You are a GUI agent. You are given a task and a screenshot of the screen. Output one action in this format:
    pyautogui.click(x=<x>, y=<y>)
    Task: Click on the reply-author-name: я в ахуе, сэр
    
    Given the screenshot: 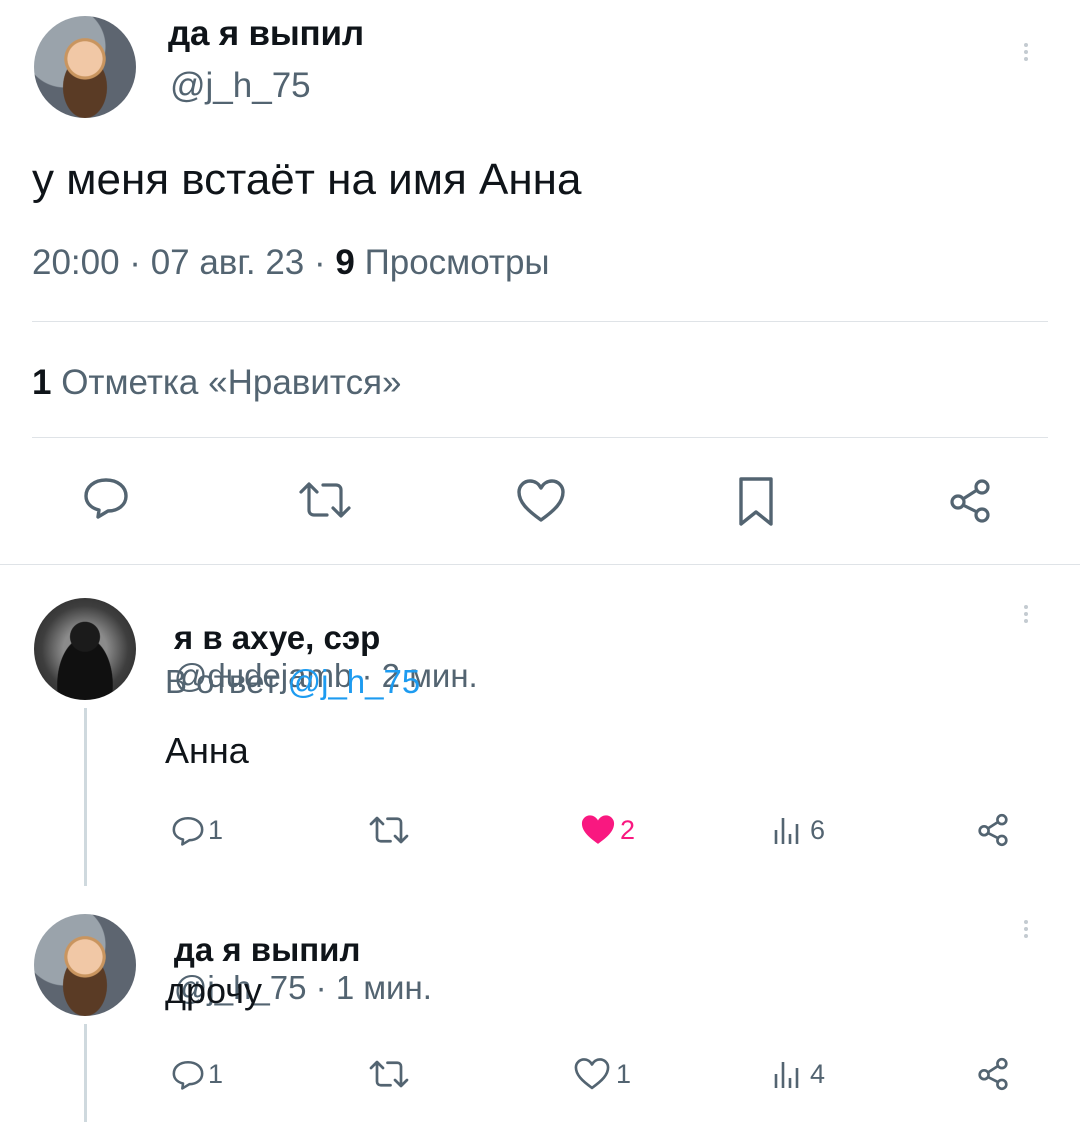 What is the action you would take?
    pyautogui.click(x=277, y=637)
    